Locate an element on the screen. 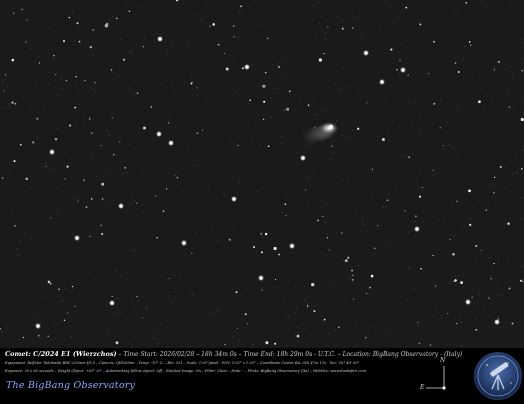 Image resolution: width=524 pixels, height=404 pixels. time-end: – Time End: 18h 29m 0s - U.T.C. is located at coordinates (287, 354).